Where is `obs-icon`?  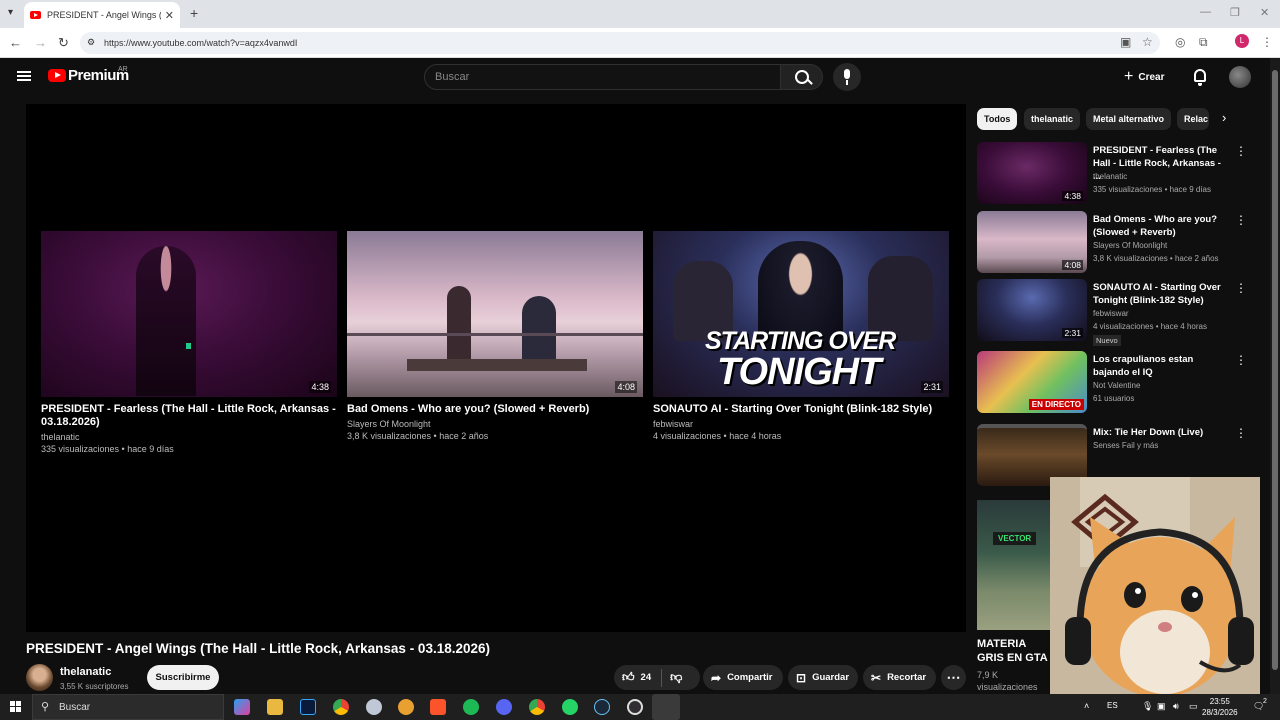 obs-icon is located at coordinates (635, 707).